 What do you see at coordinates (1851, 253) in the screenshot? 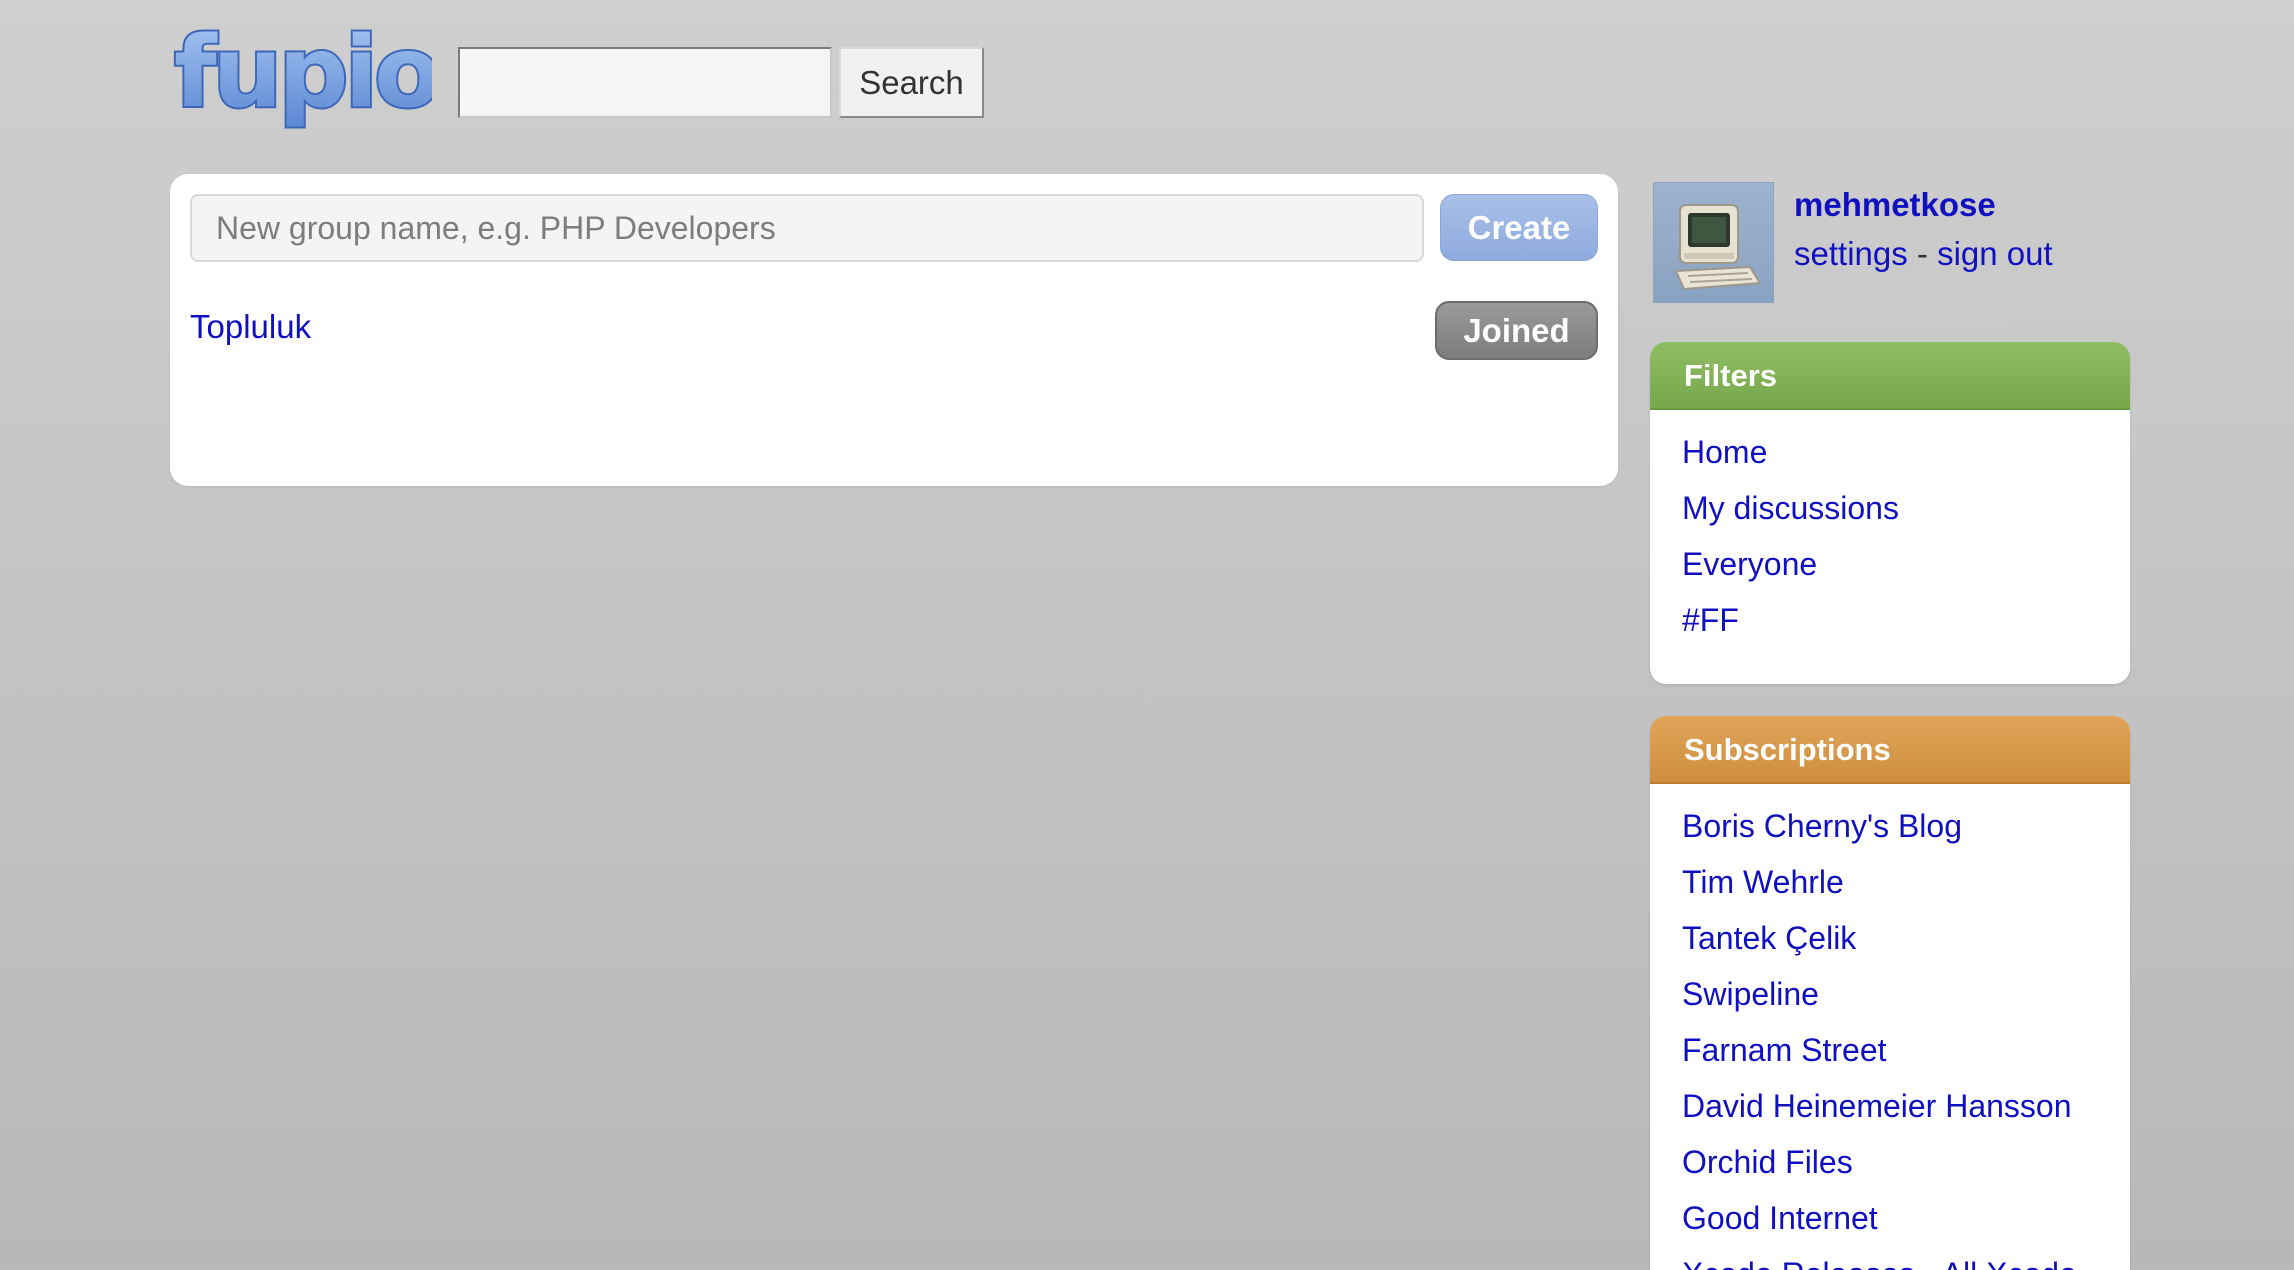
I see `settings-link: settings` at bounding box center [1851, 253].